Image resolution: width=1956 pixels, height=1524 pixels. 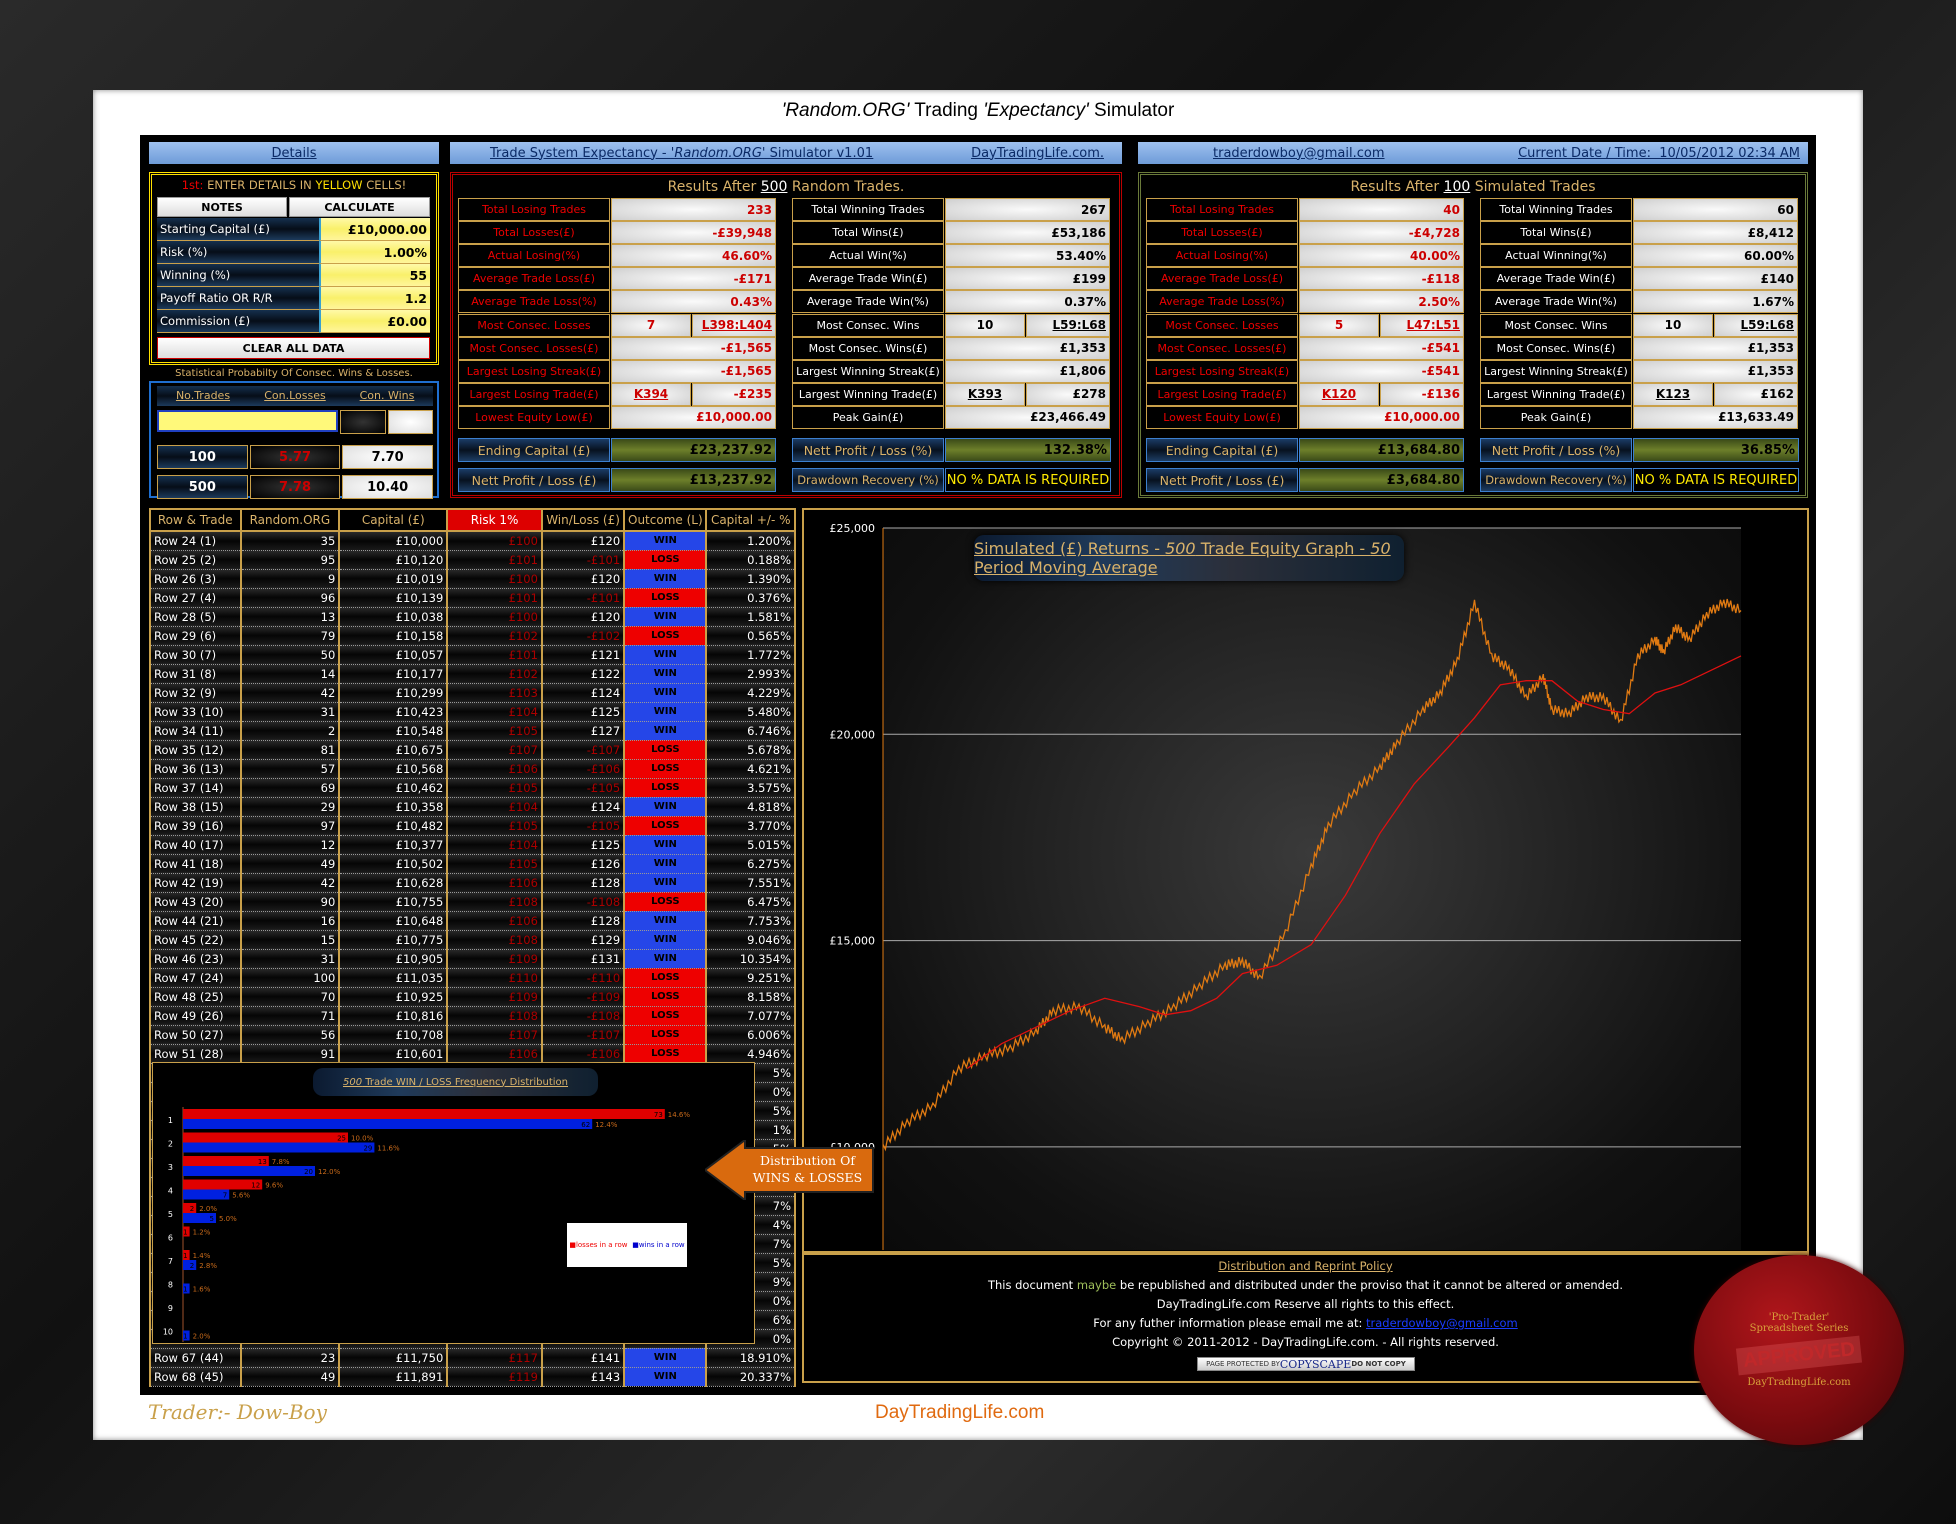 I want to click on table-cell: £11,035, so click(x=393, y=978).